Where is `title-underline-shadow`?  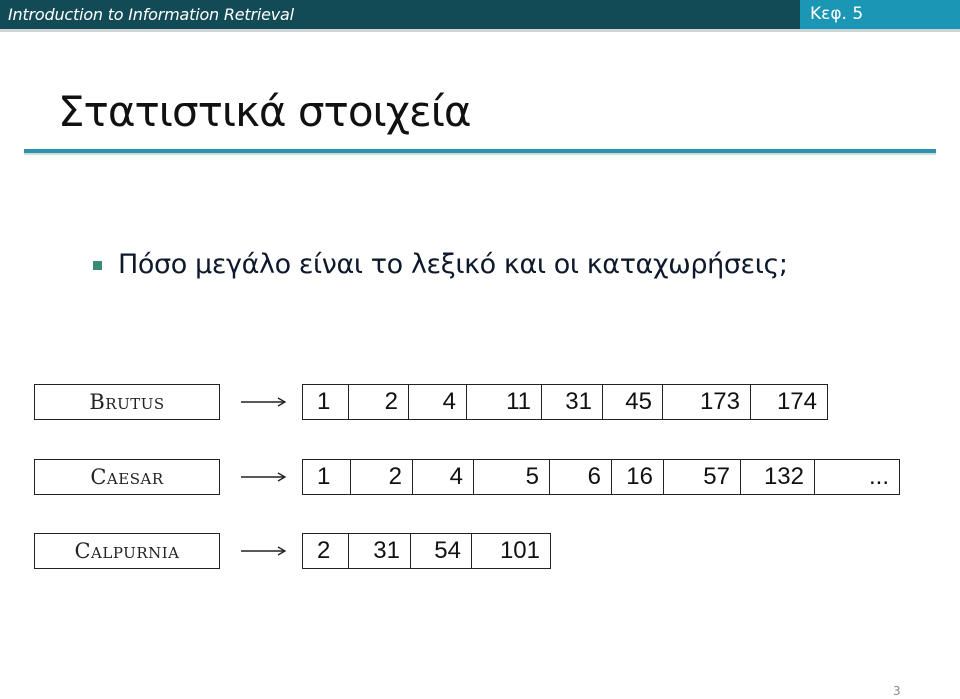
title-underline-shadow is located at coordinates (480, 154).